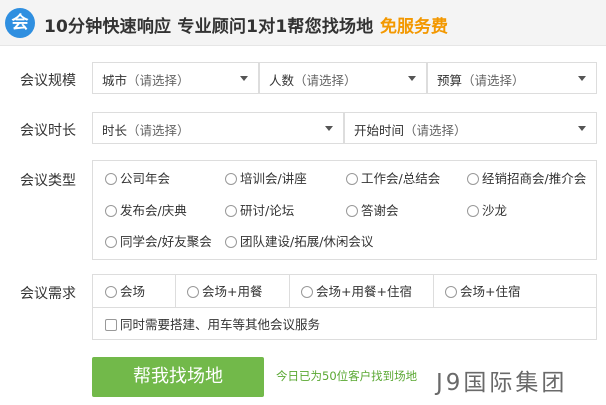 This screenshot has height=405, width=606. Describe the element at coordinates (111, 325) in the screenshot. I see `checkbox-icon` at that location.